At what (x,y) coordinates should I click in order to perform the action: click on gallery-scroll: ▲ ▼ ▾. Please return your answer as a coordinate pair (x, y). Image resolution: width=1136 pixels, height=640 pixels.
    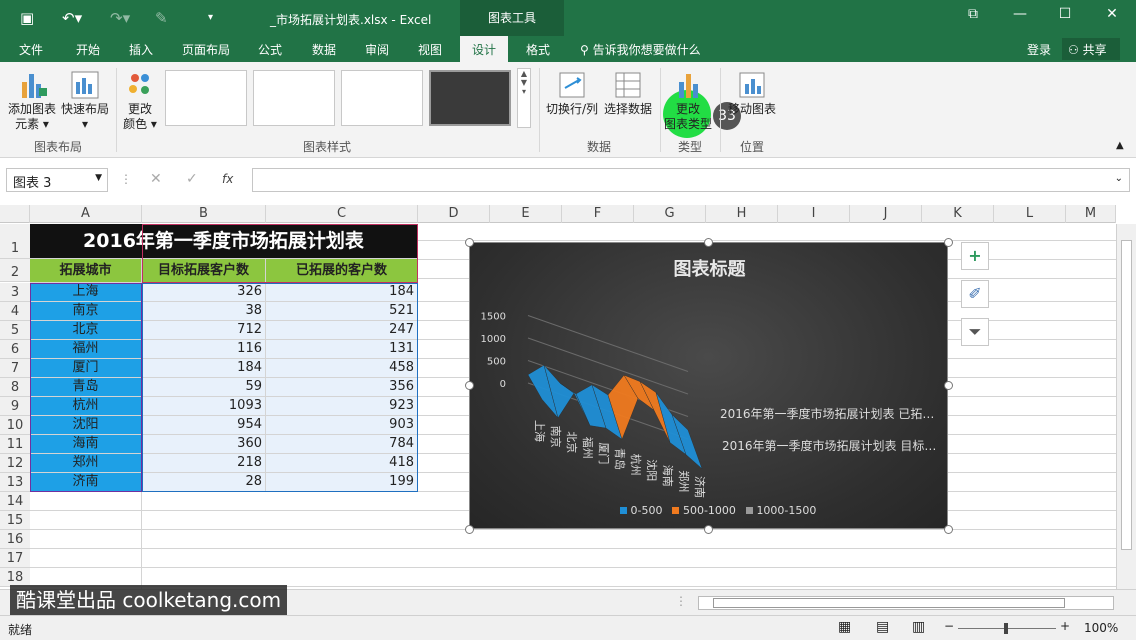
    Looking at the image, I should click on (524, 98).